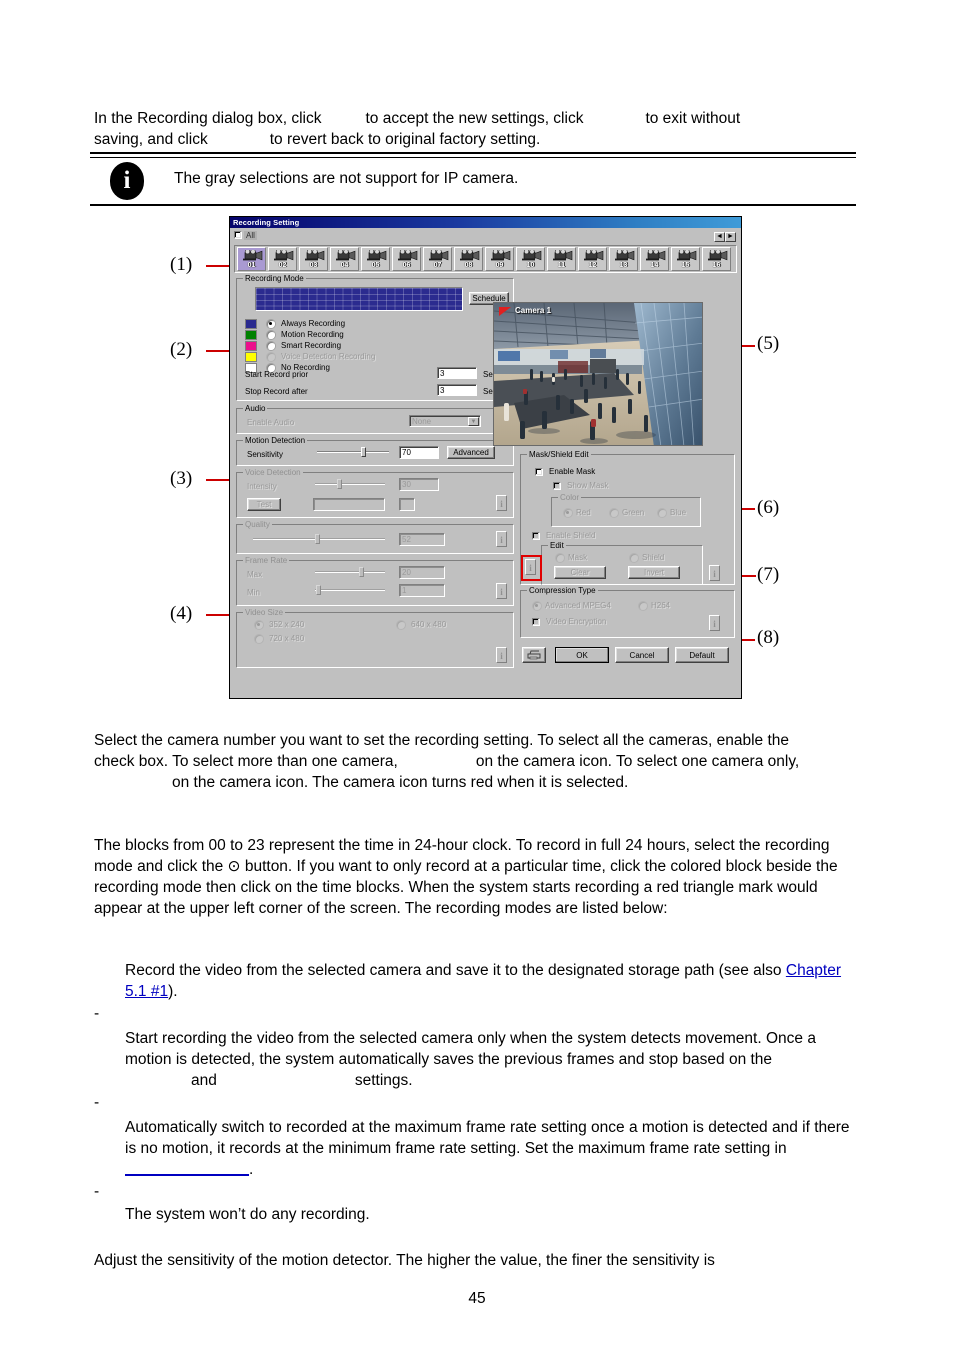  Describe the element at coordinates (422, 421) in the screenshot. I see `enable-audio-value: None` at that location.